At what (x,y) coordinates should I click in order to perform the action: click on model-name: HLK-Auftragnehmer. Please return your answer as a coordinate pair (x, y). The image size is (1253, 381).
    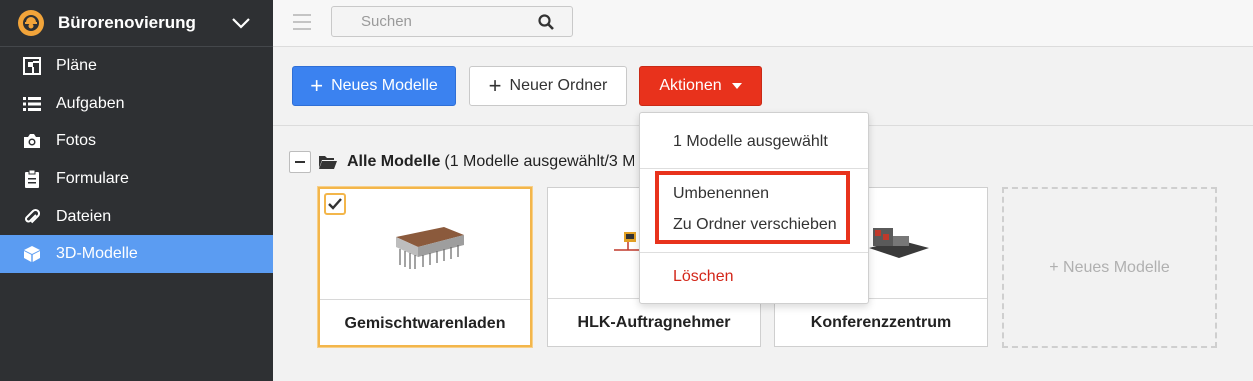
    Looking at the image, I should click on (654, 322).